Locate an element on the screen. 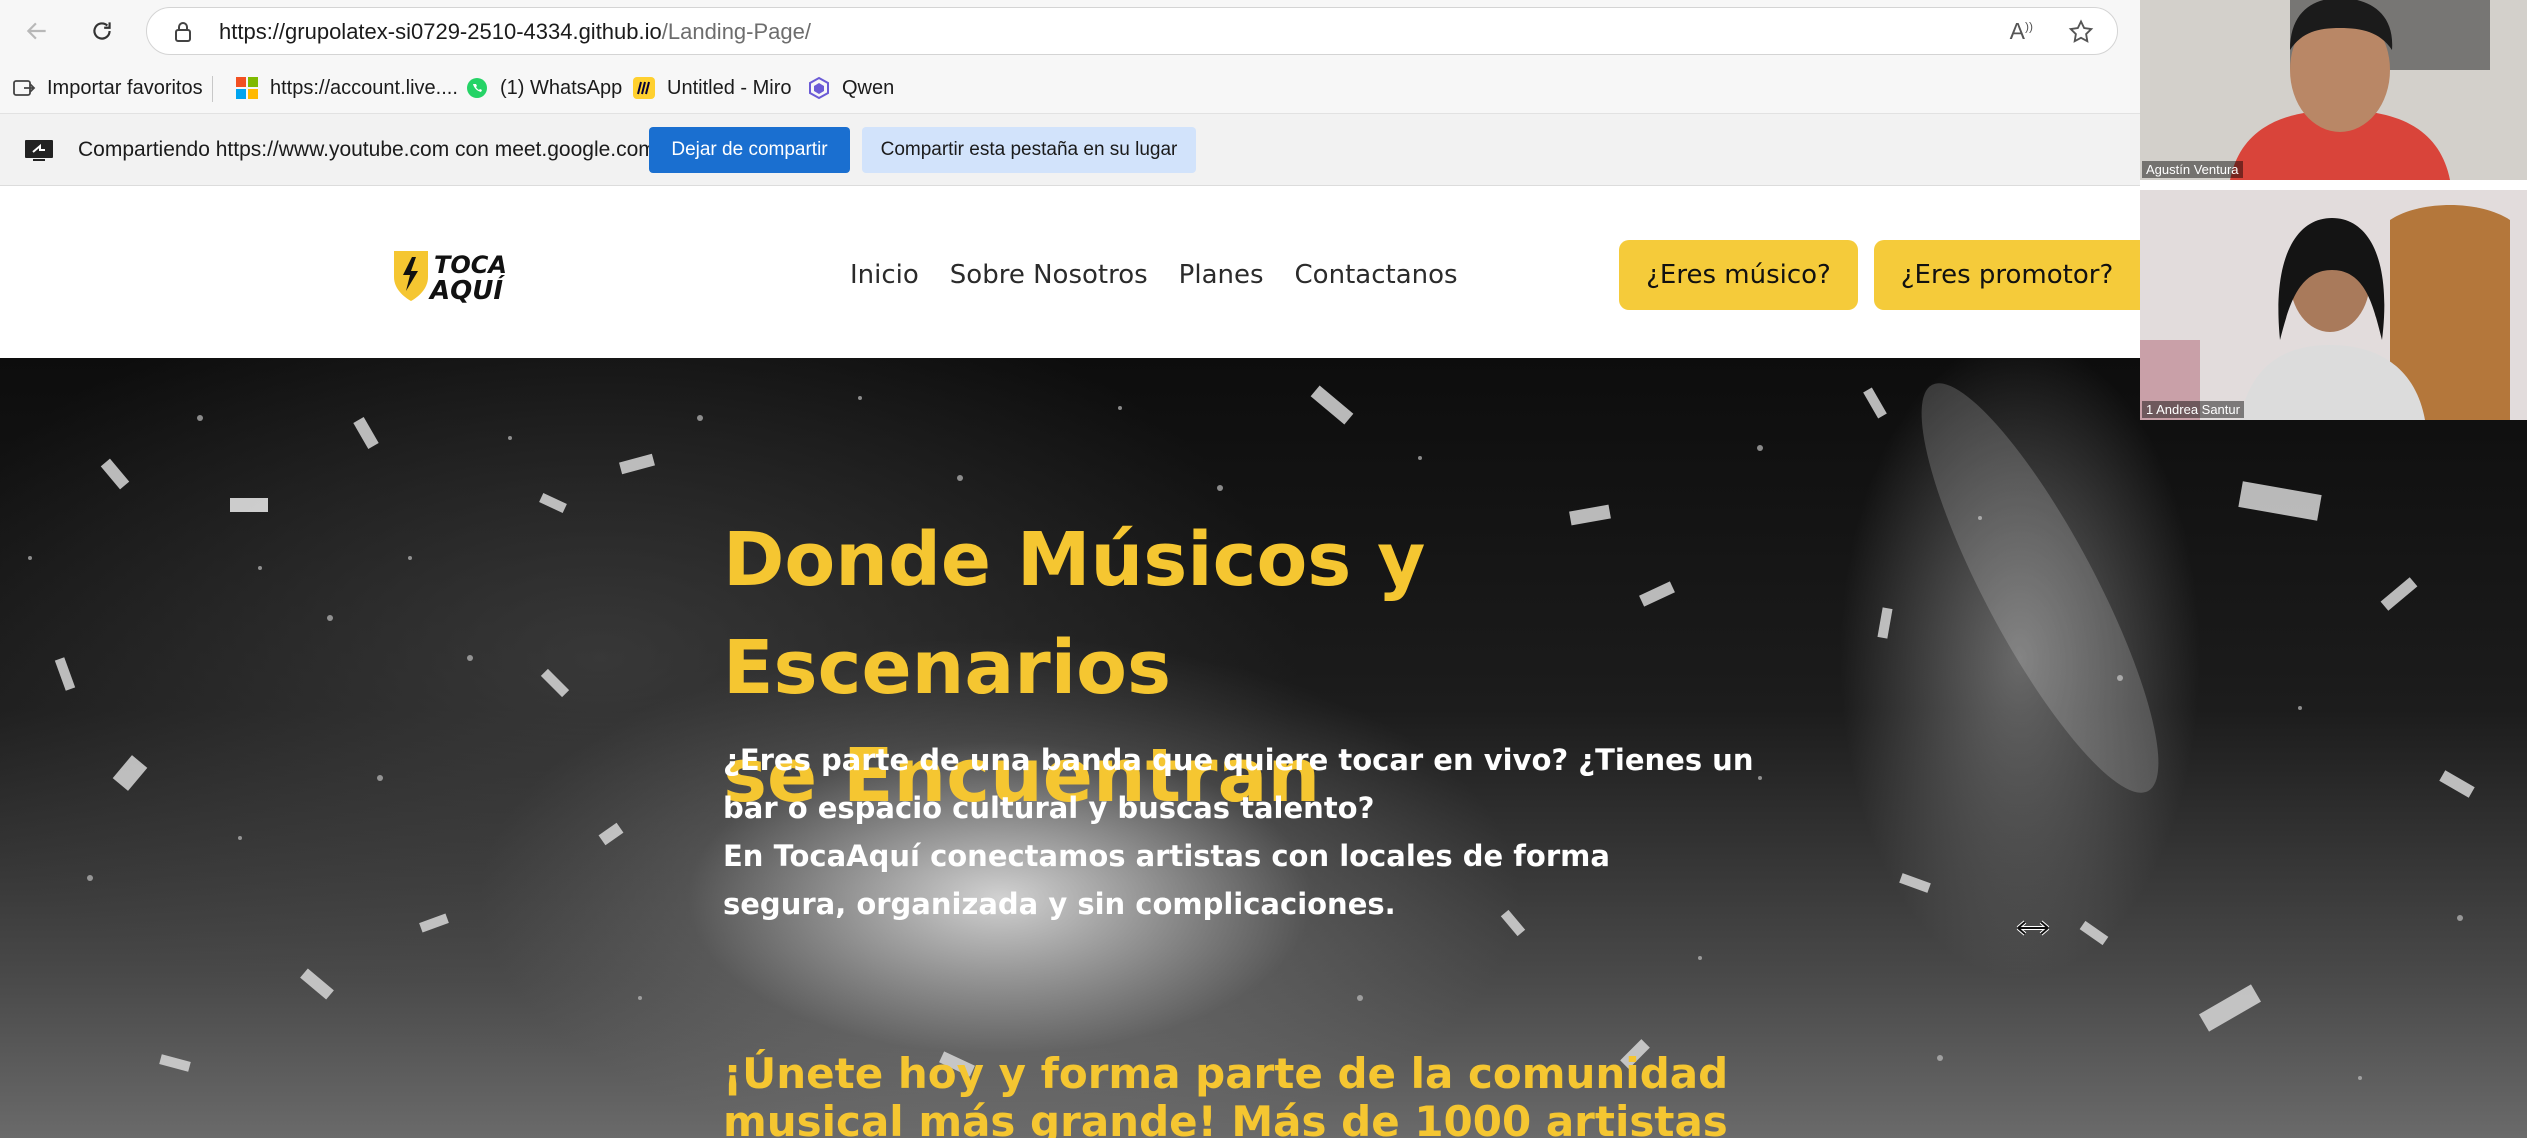  svg-text: AQUÍ is located at coordinates (466, 289).